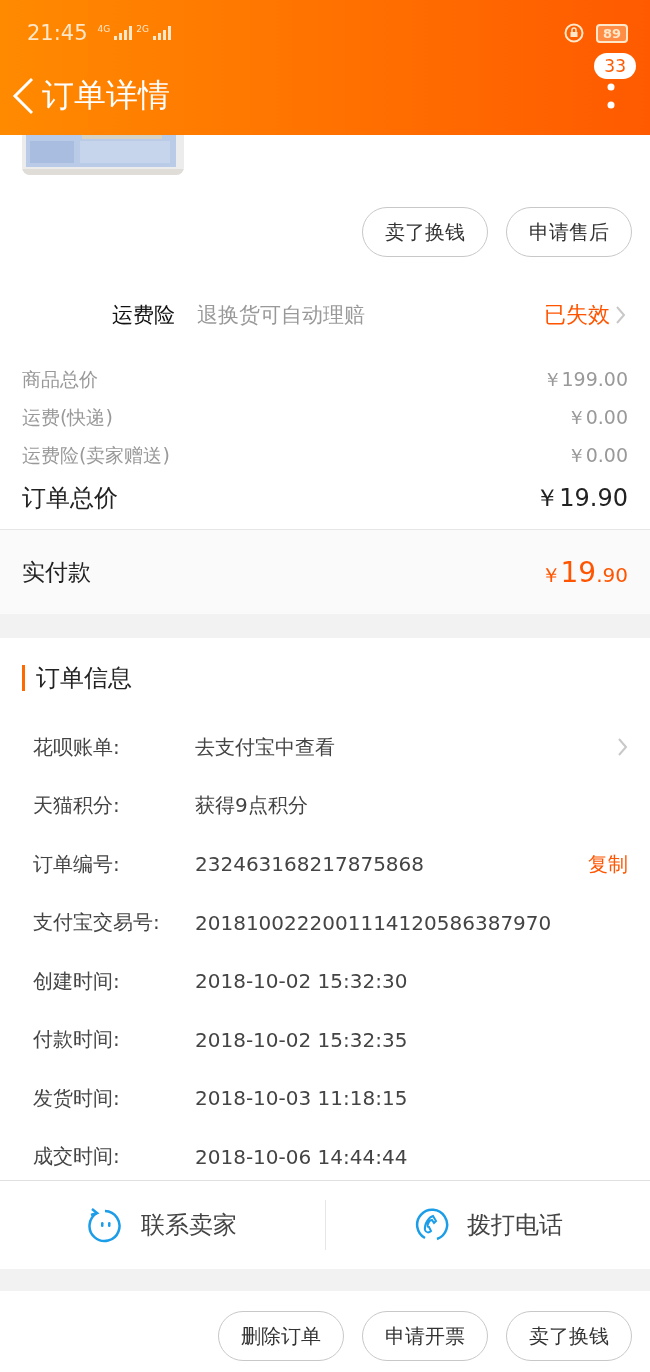 Image resolution: width=650 pixels, height=1372 pixels. I want to click on paid-label: 实付款, so click(56, 572).